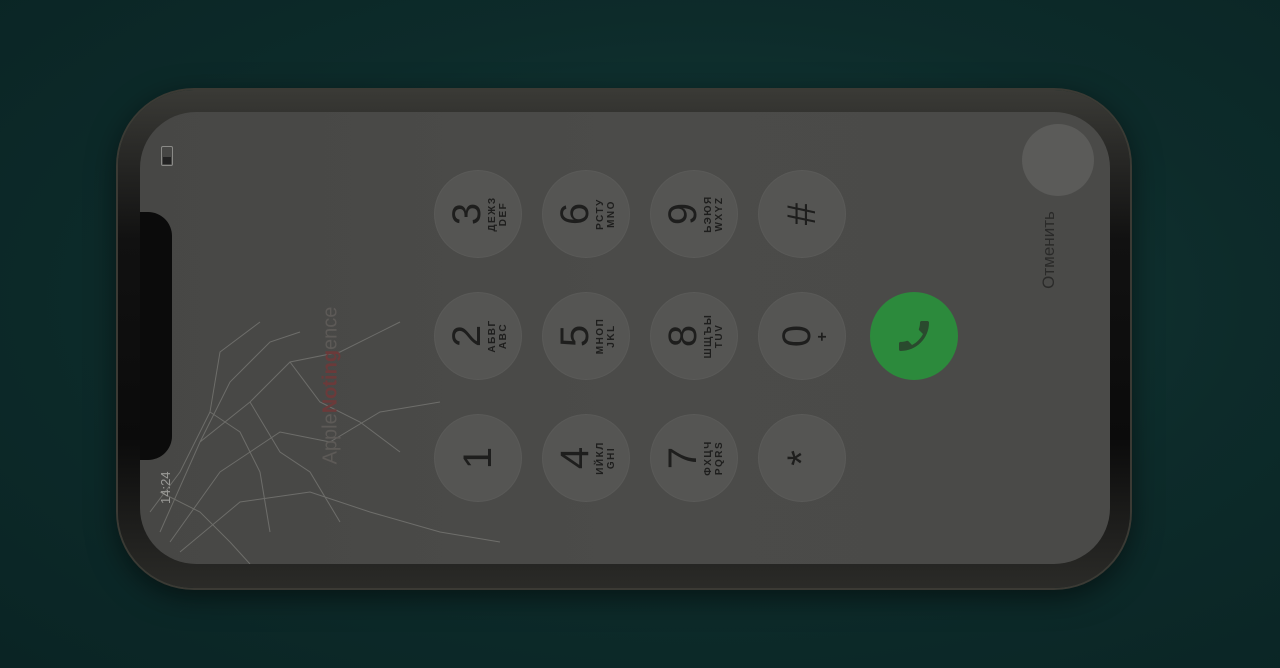 This screenshot has width=1280, height=668. I want to click on key-digit: 0, so click(796, 336).